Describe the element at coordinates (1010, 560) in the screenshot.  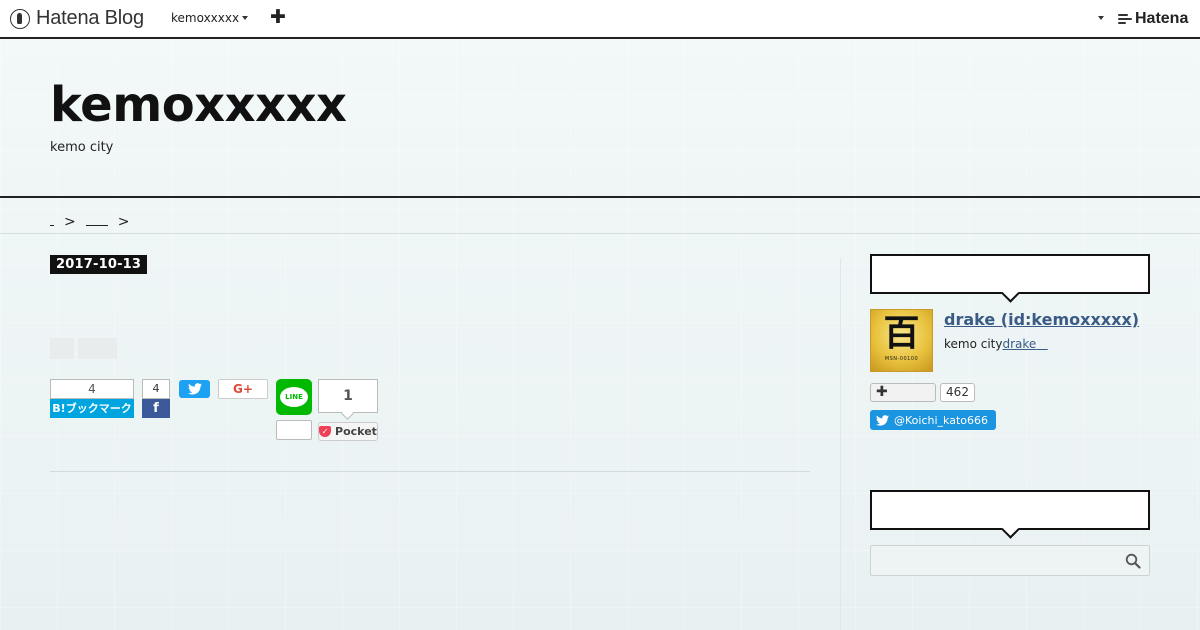
I see `search-input` at that location.